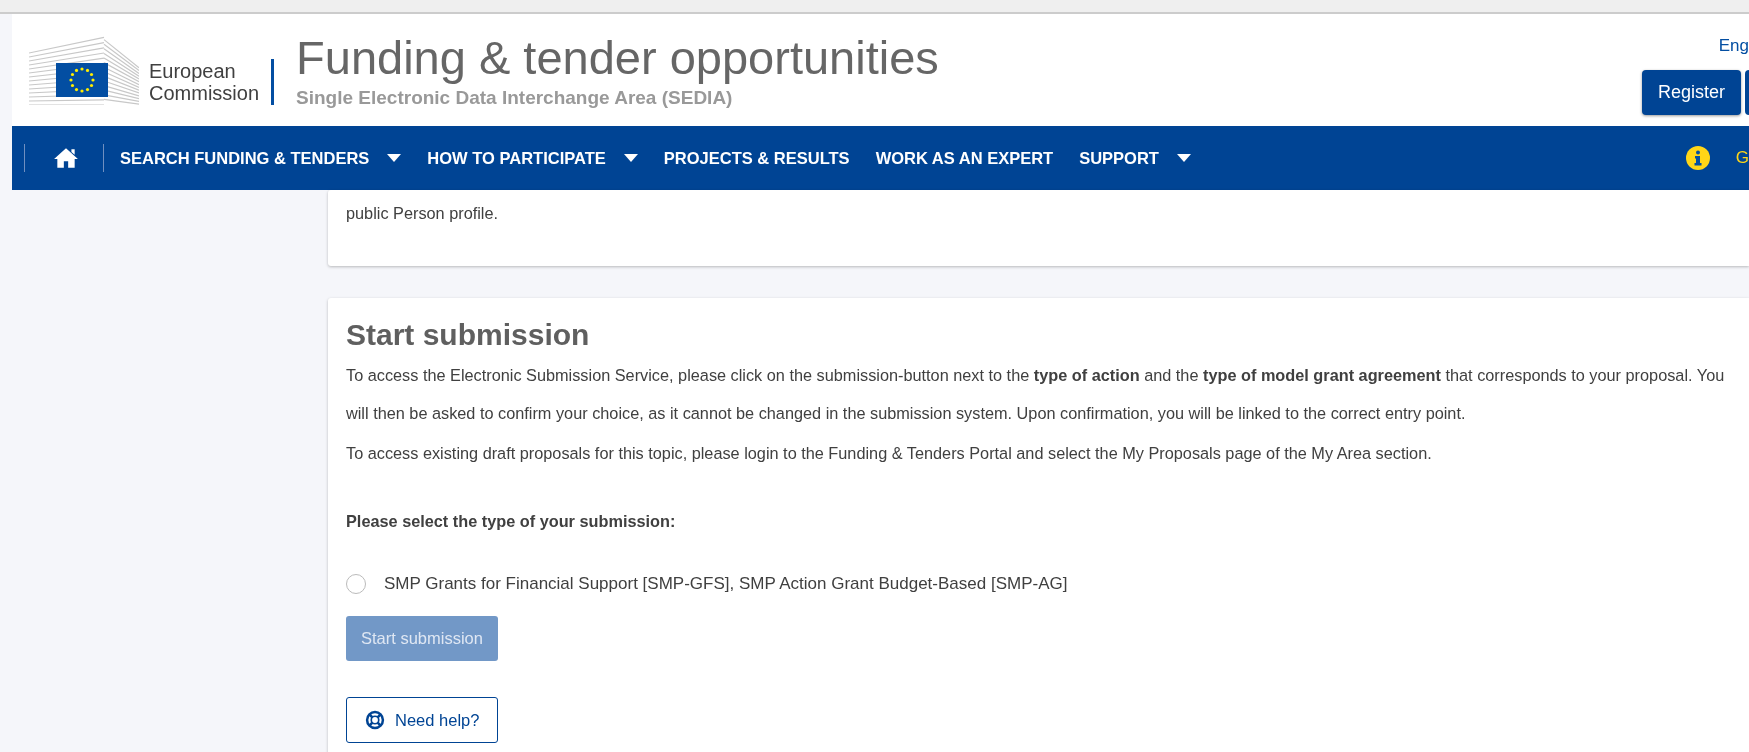 This screenshot has height=752, width=1749. Describe the element at coordinates (204, 82) in the screenshot. I see `logo-wordmark: European Commission` at that location.